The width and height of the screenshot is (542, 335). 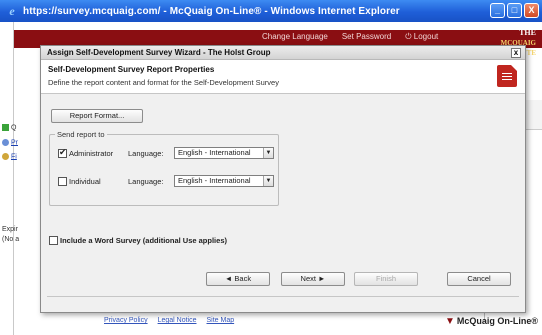 What do you see at coordinates (11, 239) in the screenshot?
I see `expiry-note: (No a` at bounding box center [11, 239].